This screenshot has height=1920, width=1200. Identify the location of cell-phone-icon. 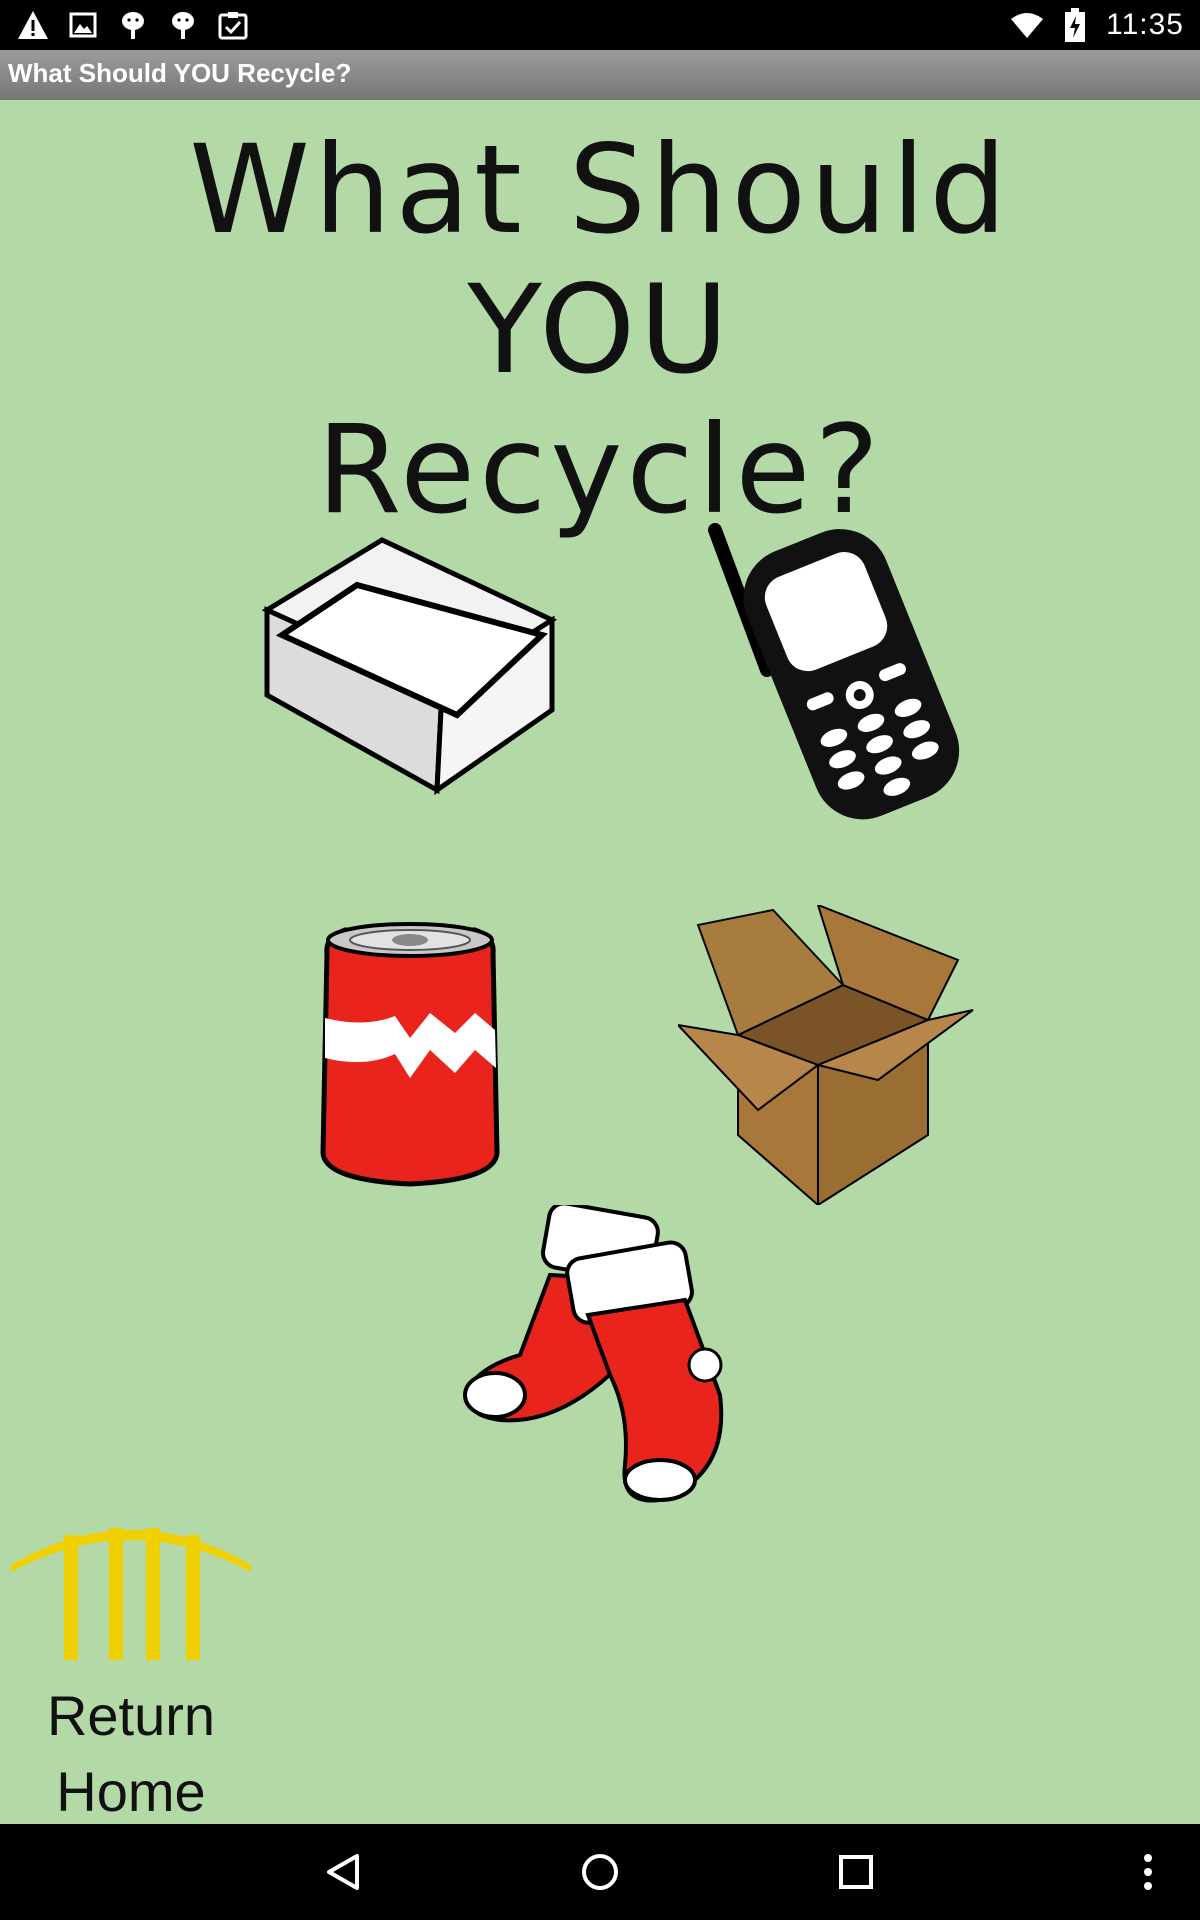
(835, 670).